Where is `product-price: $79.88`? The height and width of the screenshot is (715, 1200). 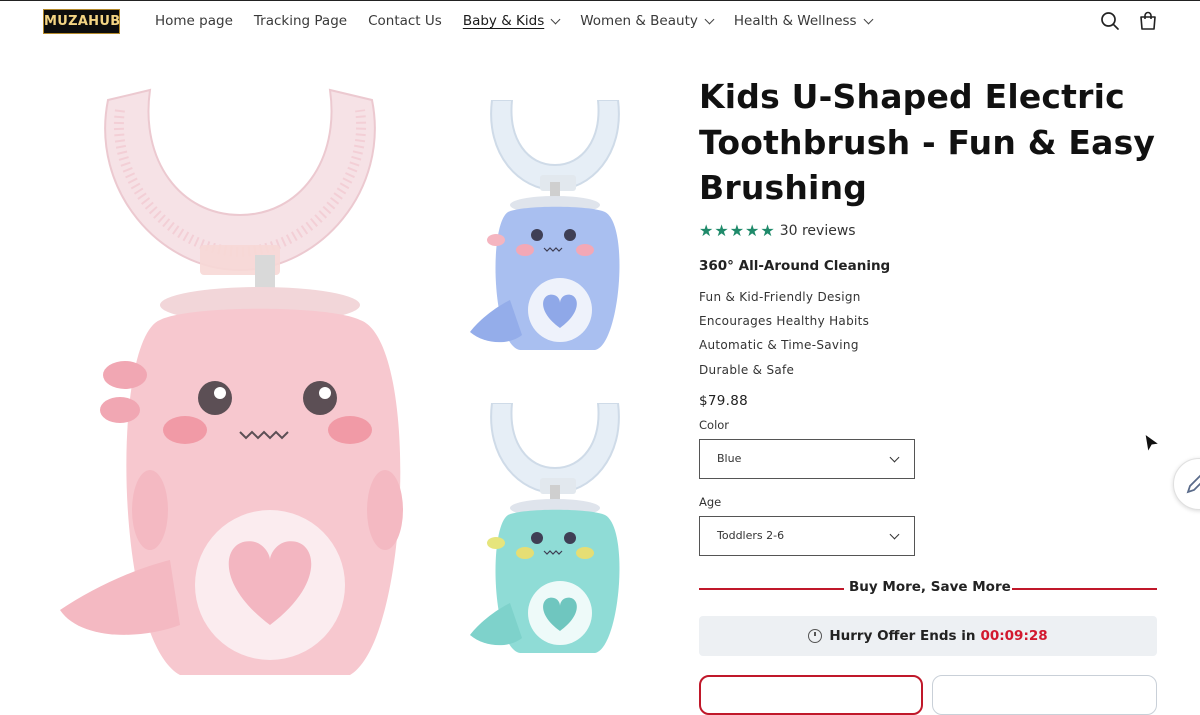 product-price: $79.88 is located at coordinates (724, 401).